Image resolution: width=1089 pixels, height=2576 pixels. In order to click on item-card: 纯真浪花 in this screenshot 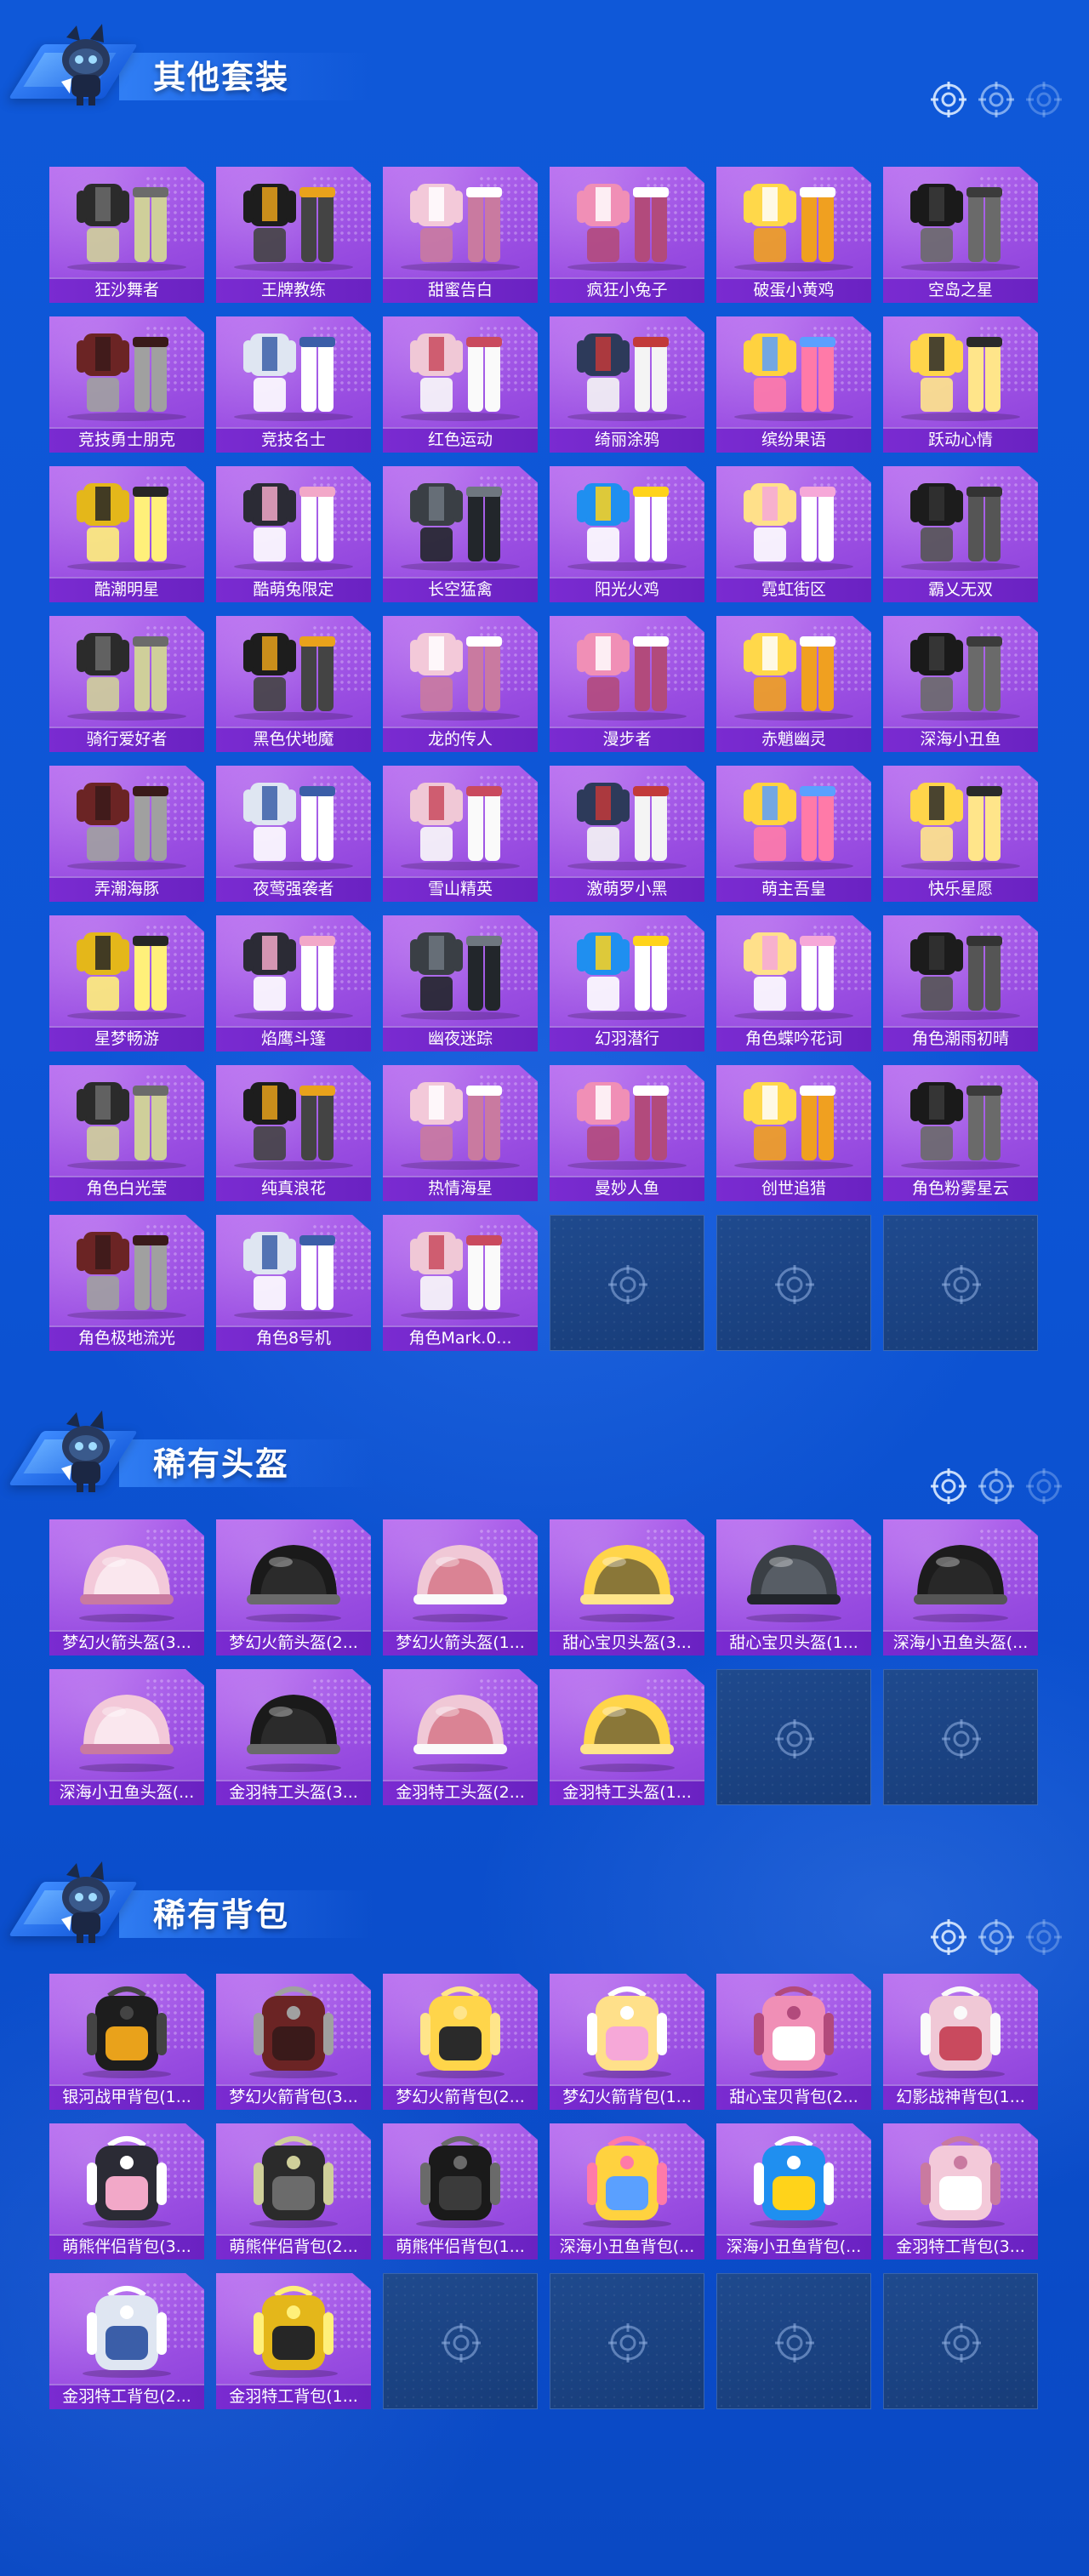, I will do `click(293, 1133)`.